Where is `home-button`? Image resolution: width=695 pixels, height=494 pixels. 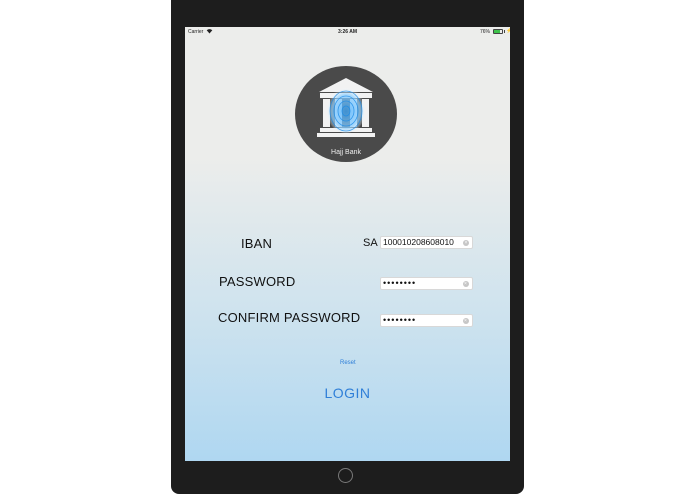
home-button is located at coordinates (345, 475).